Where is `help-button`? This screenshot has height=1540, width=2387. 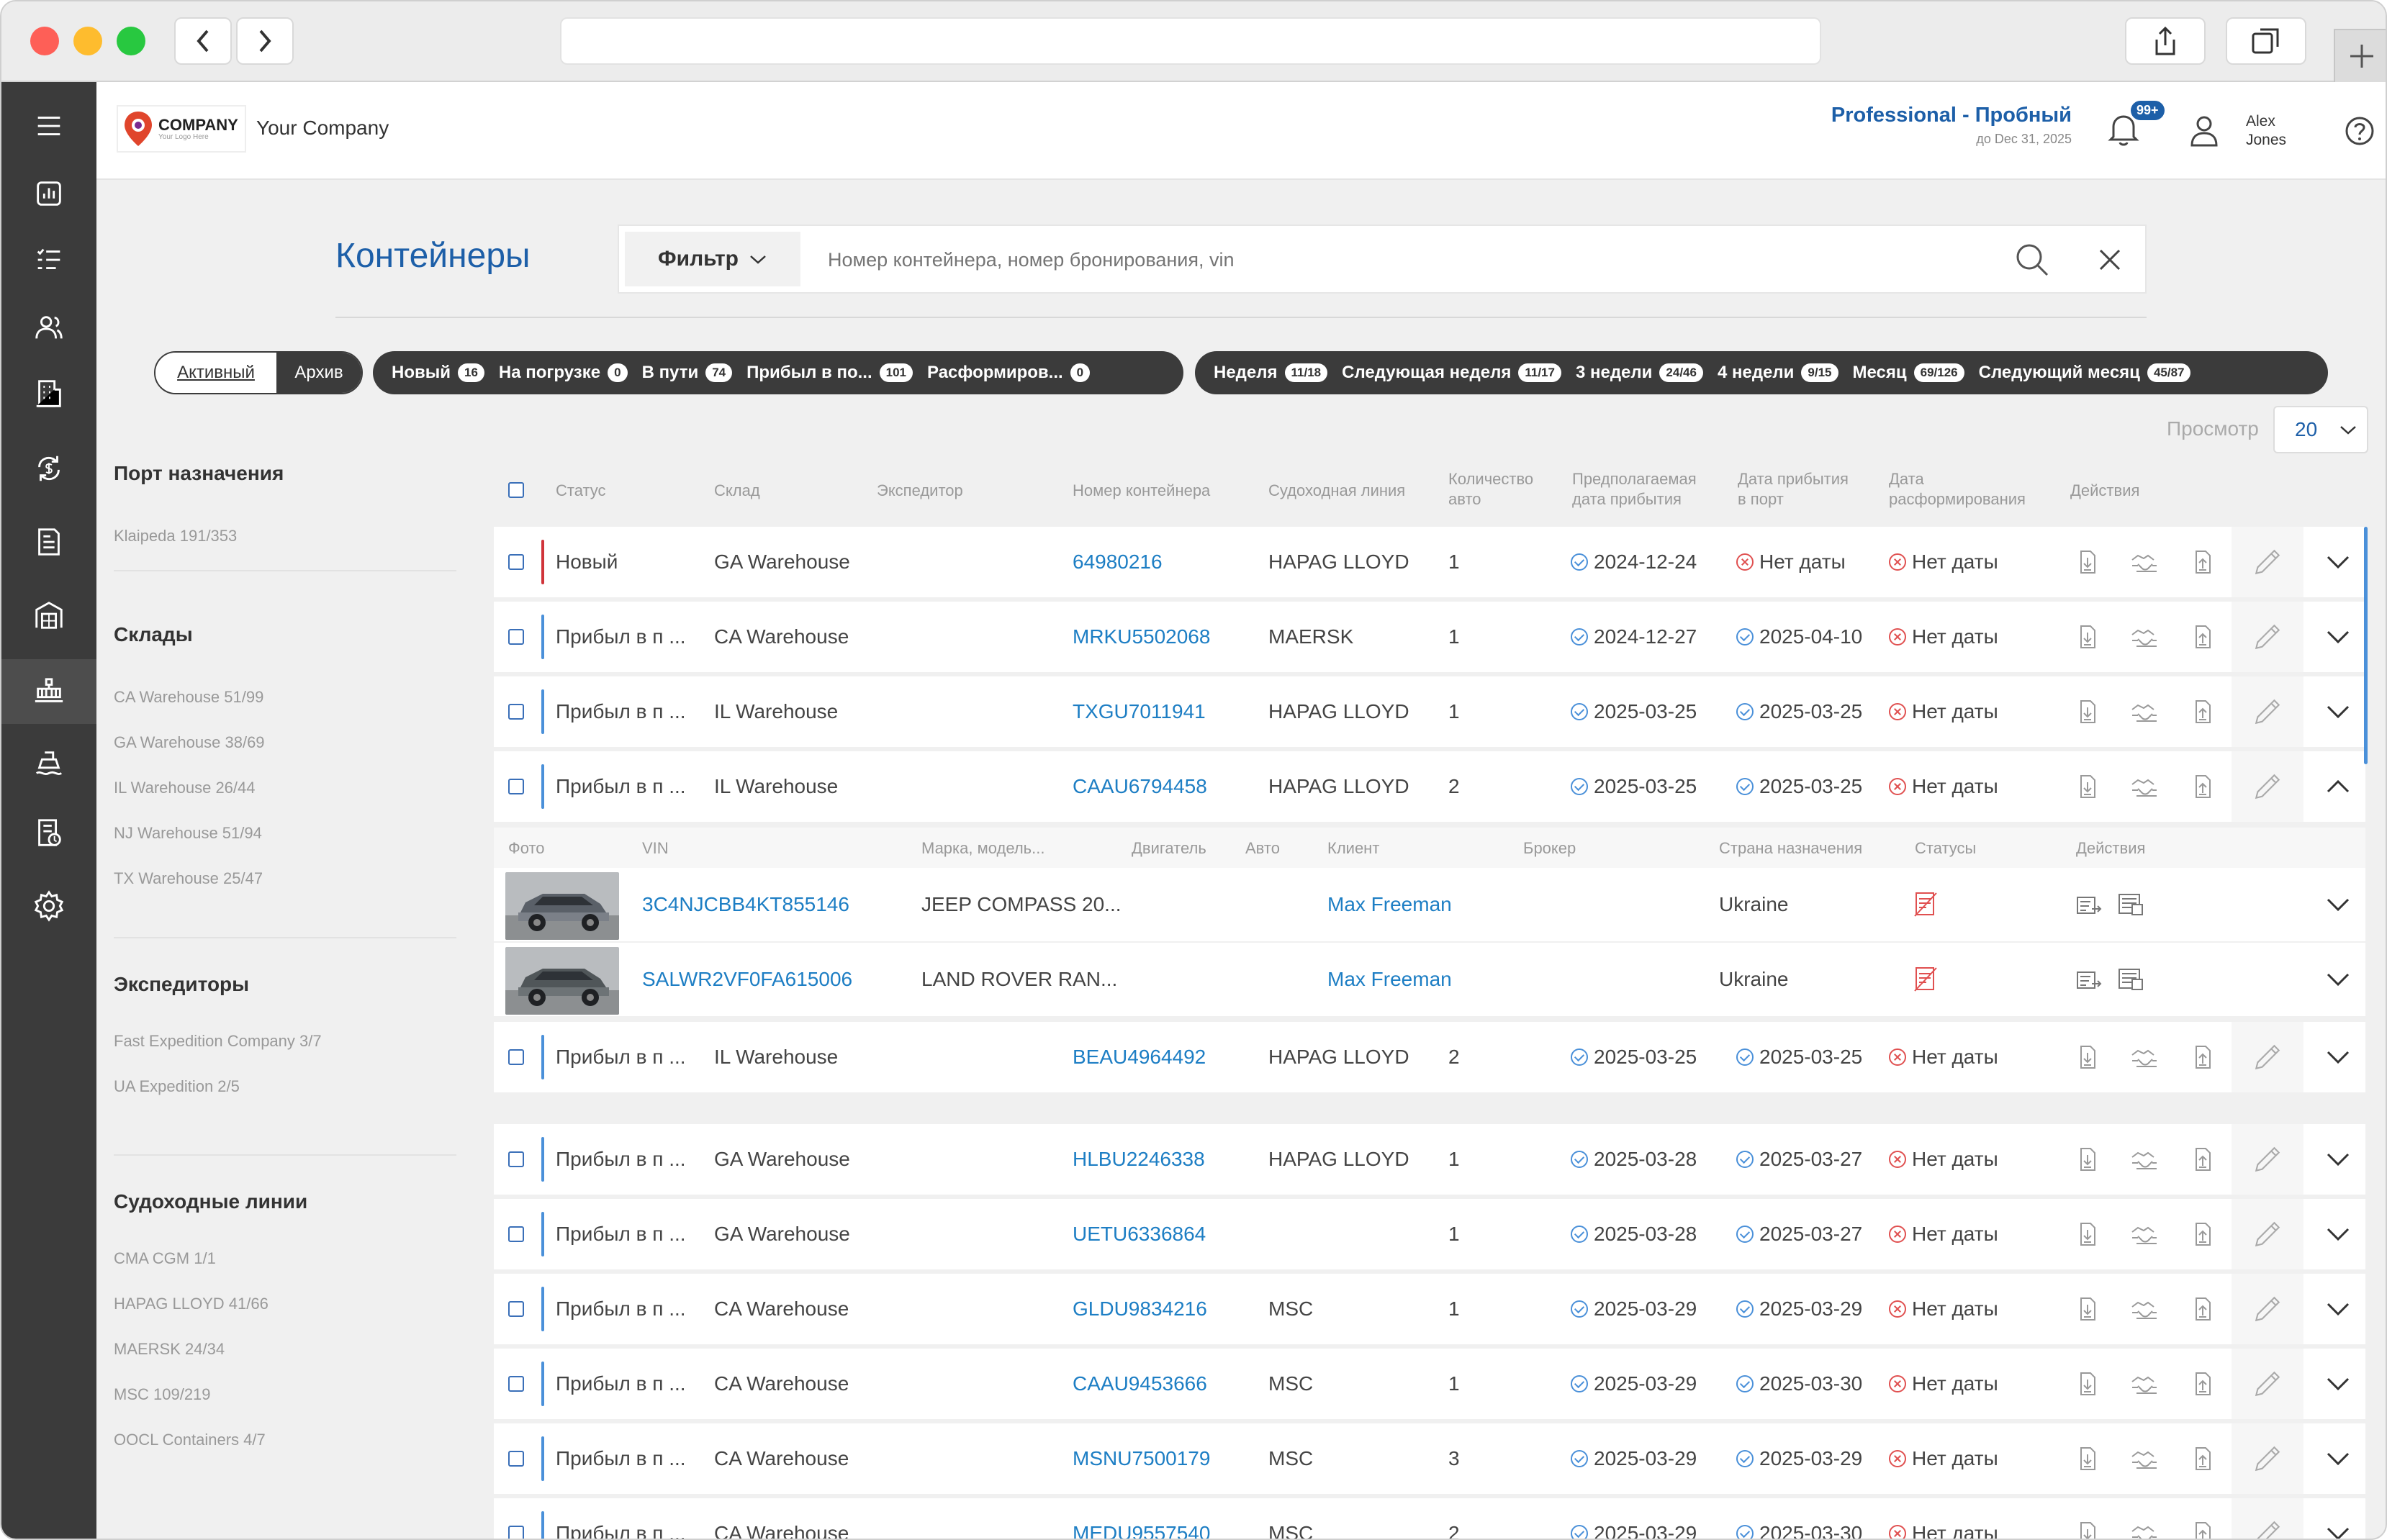
help-button is located at coordinates (2359, 132).